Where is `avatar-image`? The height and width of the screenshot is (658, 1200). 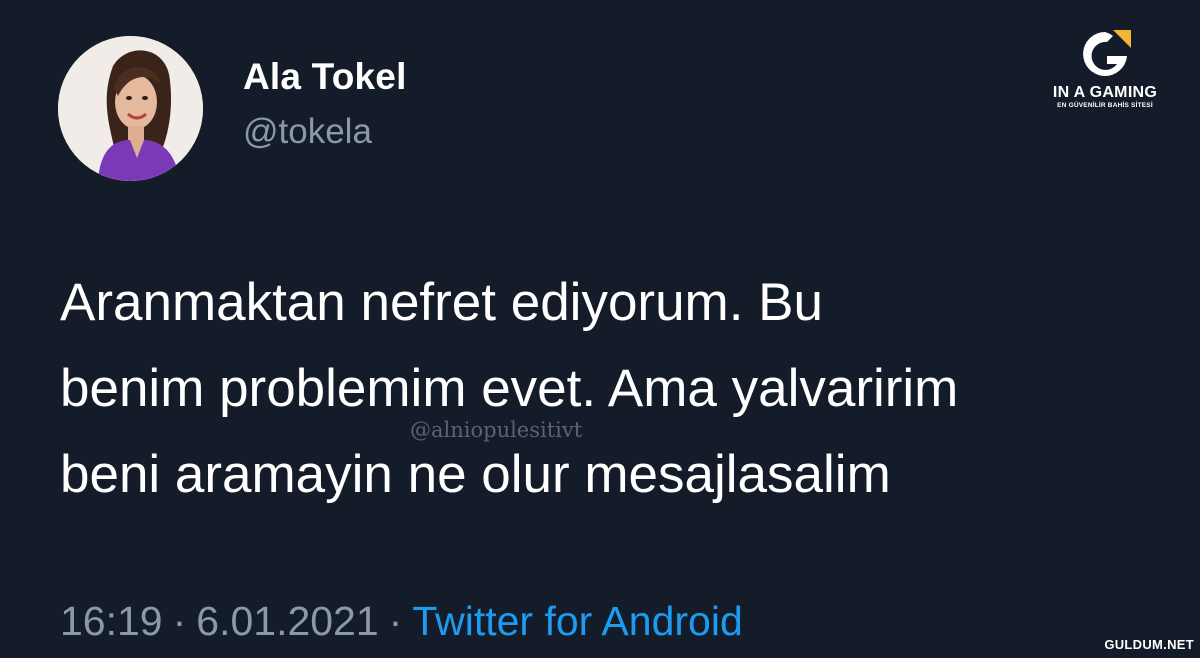 avatar-image is located at coordinates (130, 108).